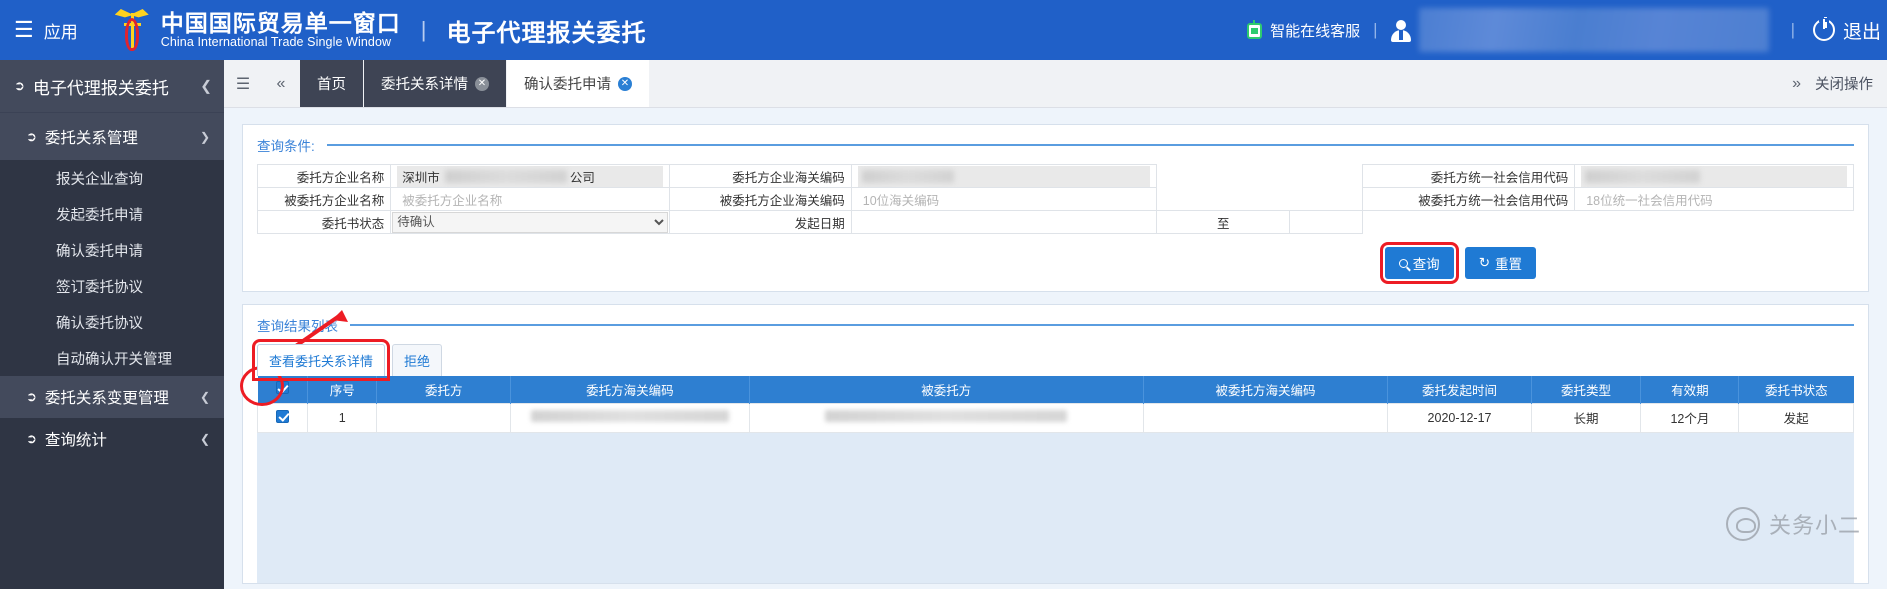 The image size is (1887, 589). What do you see at coordinates (31, 136) in the screenshot?
I see `arrow-right-icon: ➲` at bounding box center [31, 136].